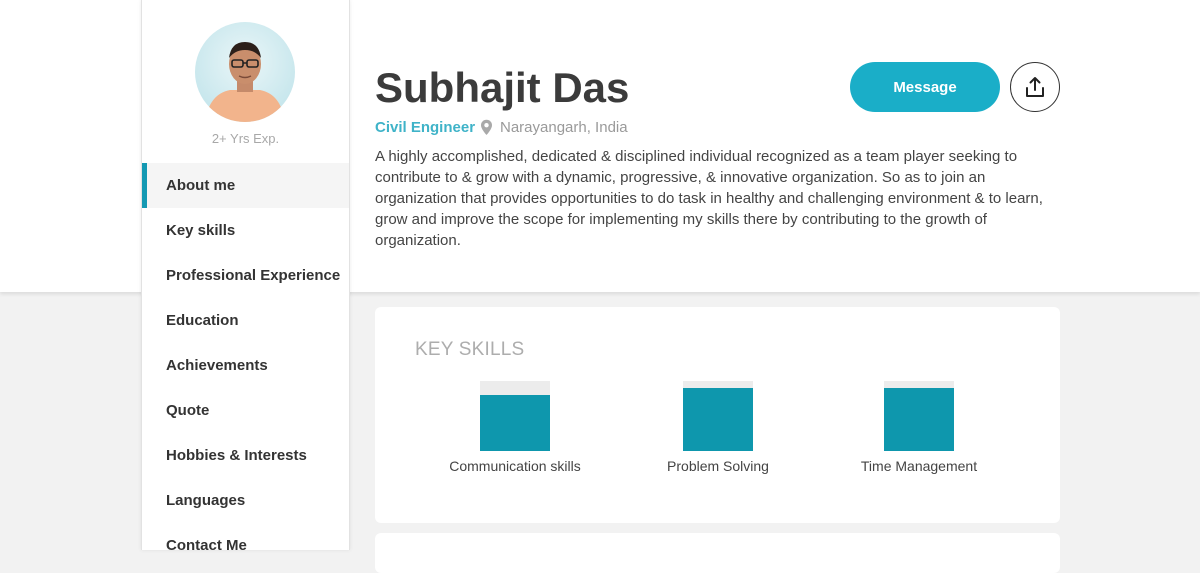  What do you see at coordinates (245, 455) in the screenshot?
I see `sidebar-item-hobbies: Hobbies & Interests` at bounding box center [245, 455].